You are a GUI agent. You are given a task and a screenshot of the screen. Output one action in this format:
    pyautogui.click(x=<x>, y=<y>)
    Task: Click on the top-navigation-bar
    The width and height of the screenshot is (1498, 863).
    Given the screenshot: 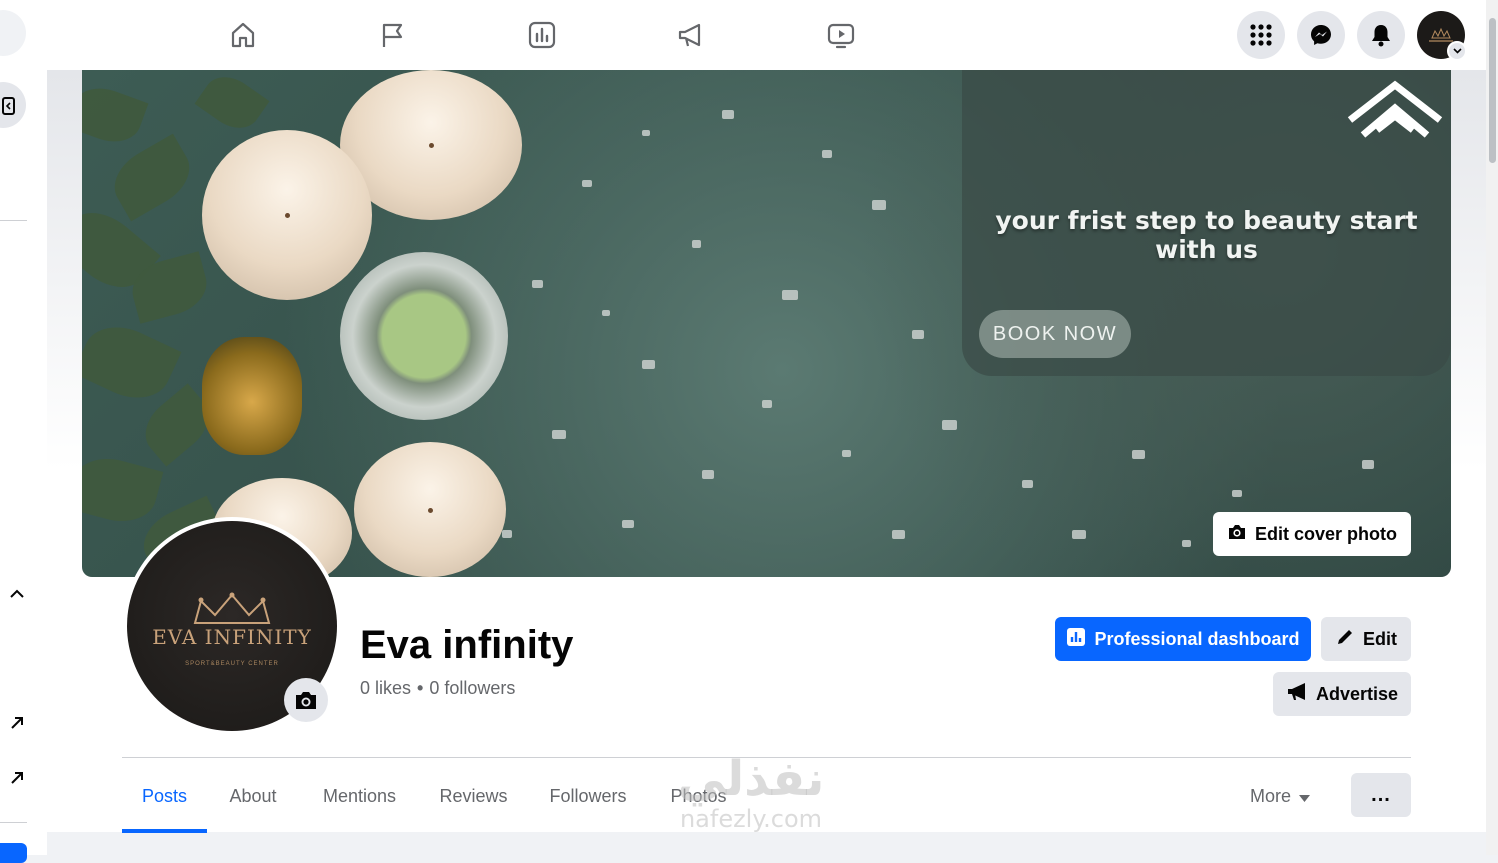 What is the action you would take?
    pyautogui.click(x=743, y=35)
    